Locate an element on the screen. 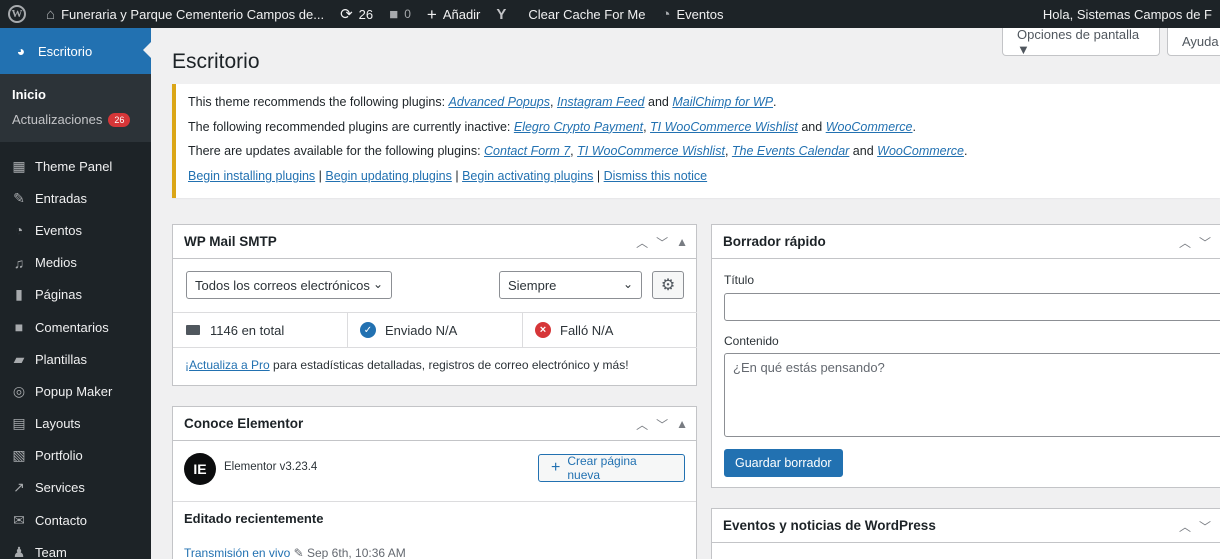 The image size is (1220, 559). select-value: Todos los correos electrónicos is located at coordinates (282, 285).